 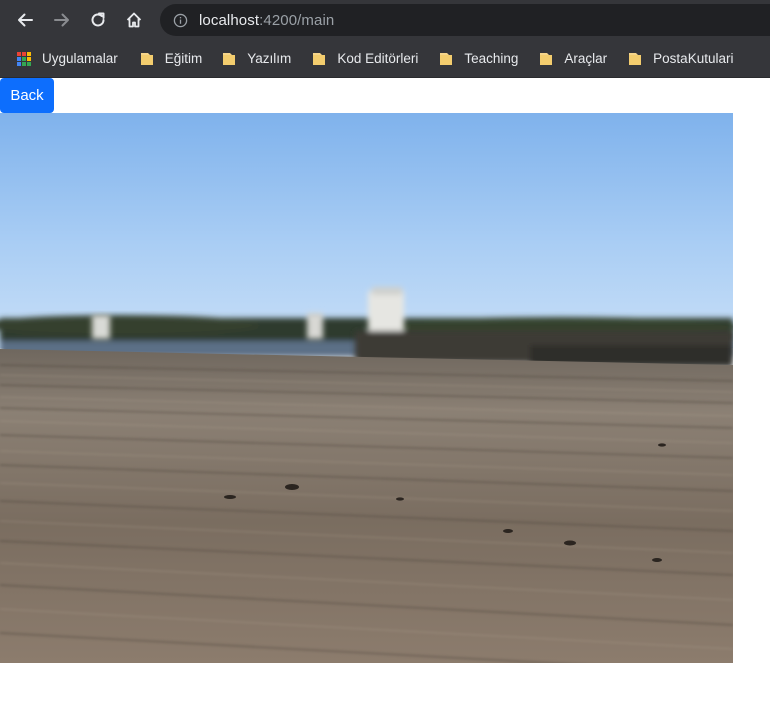 I want to click on url-host: localhost, so click(x=229, y=20).